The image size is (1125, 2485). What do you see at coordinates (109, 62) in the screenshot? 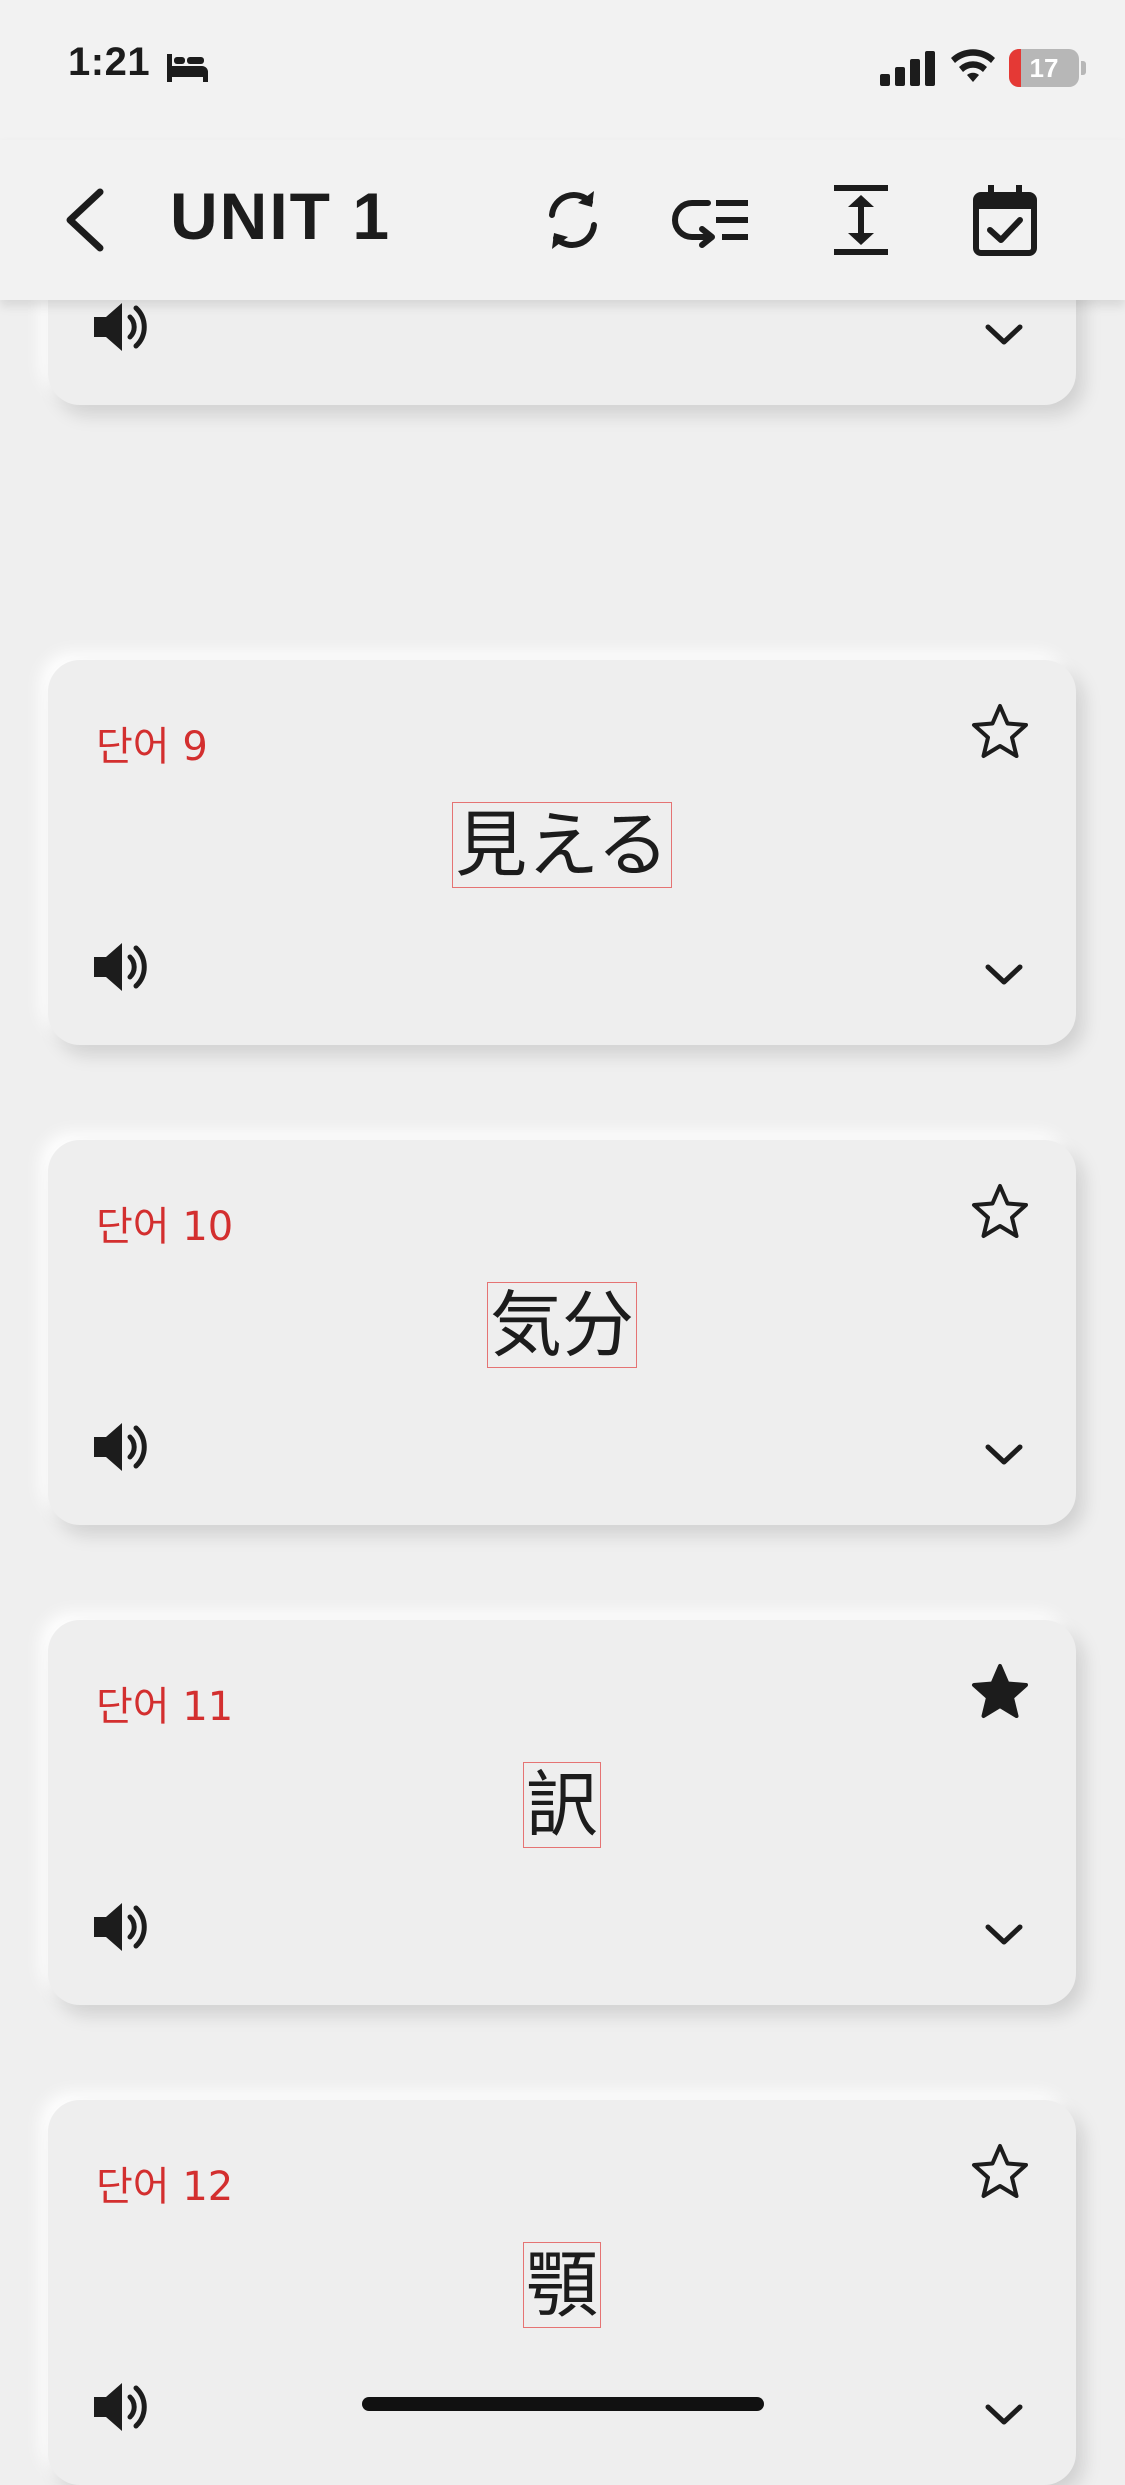
I see `status-time: 1:21` at bounding box center [109, 62].